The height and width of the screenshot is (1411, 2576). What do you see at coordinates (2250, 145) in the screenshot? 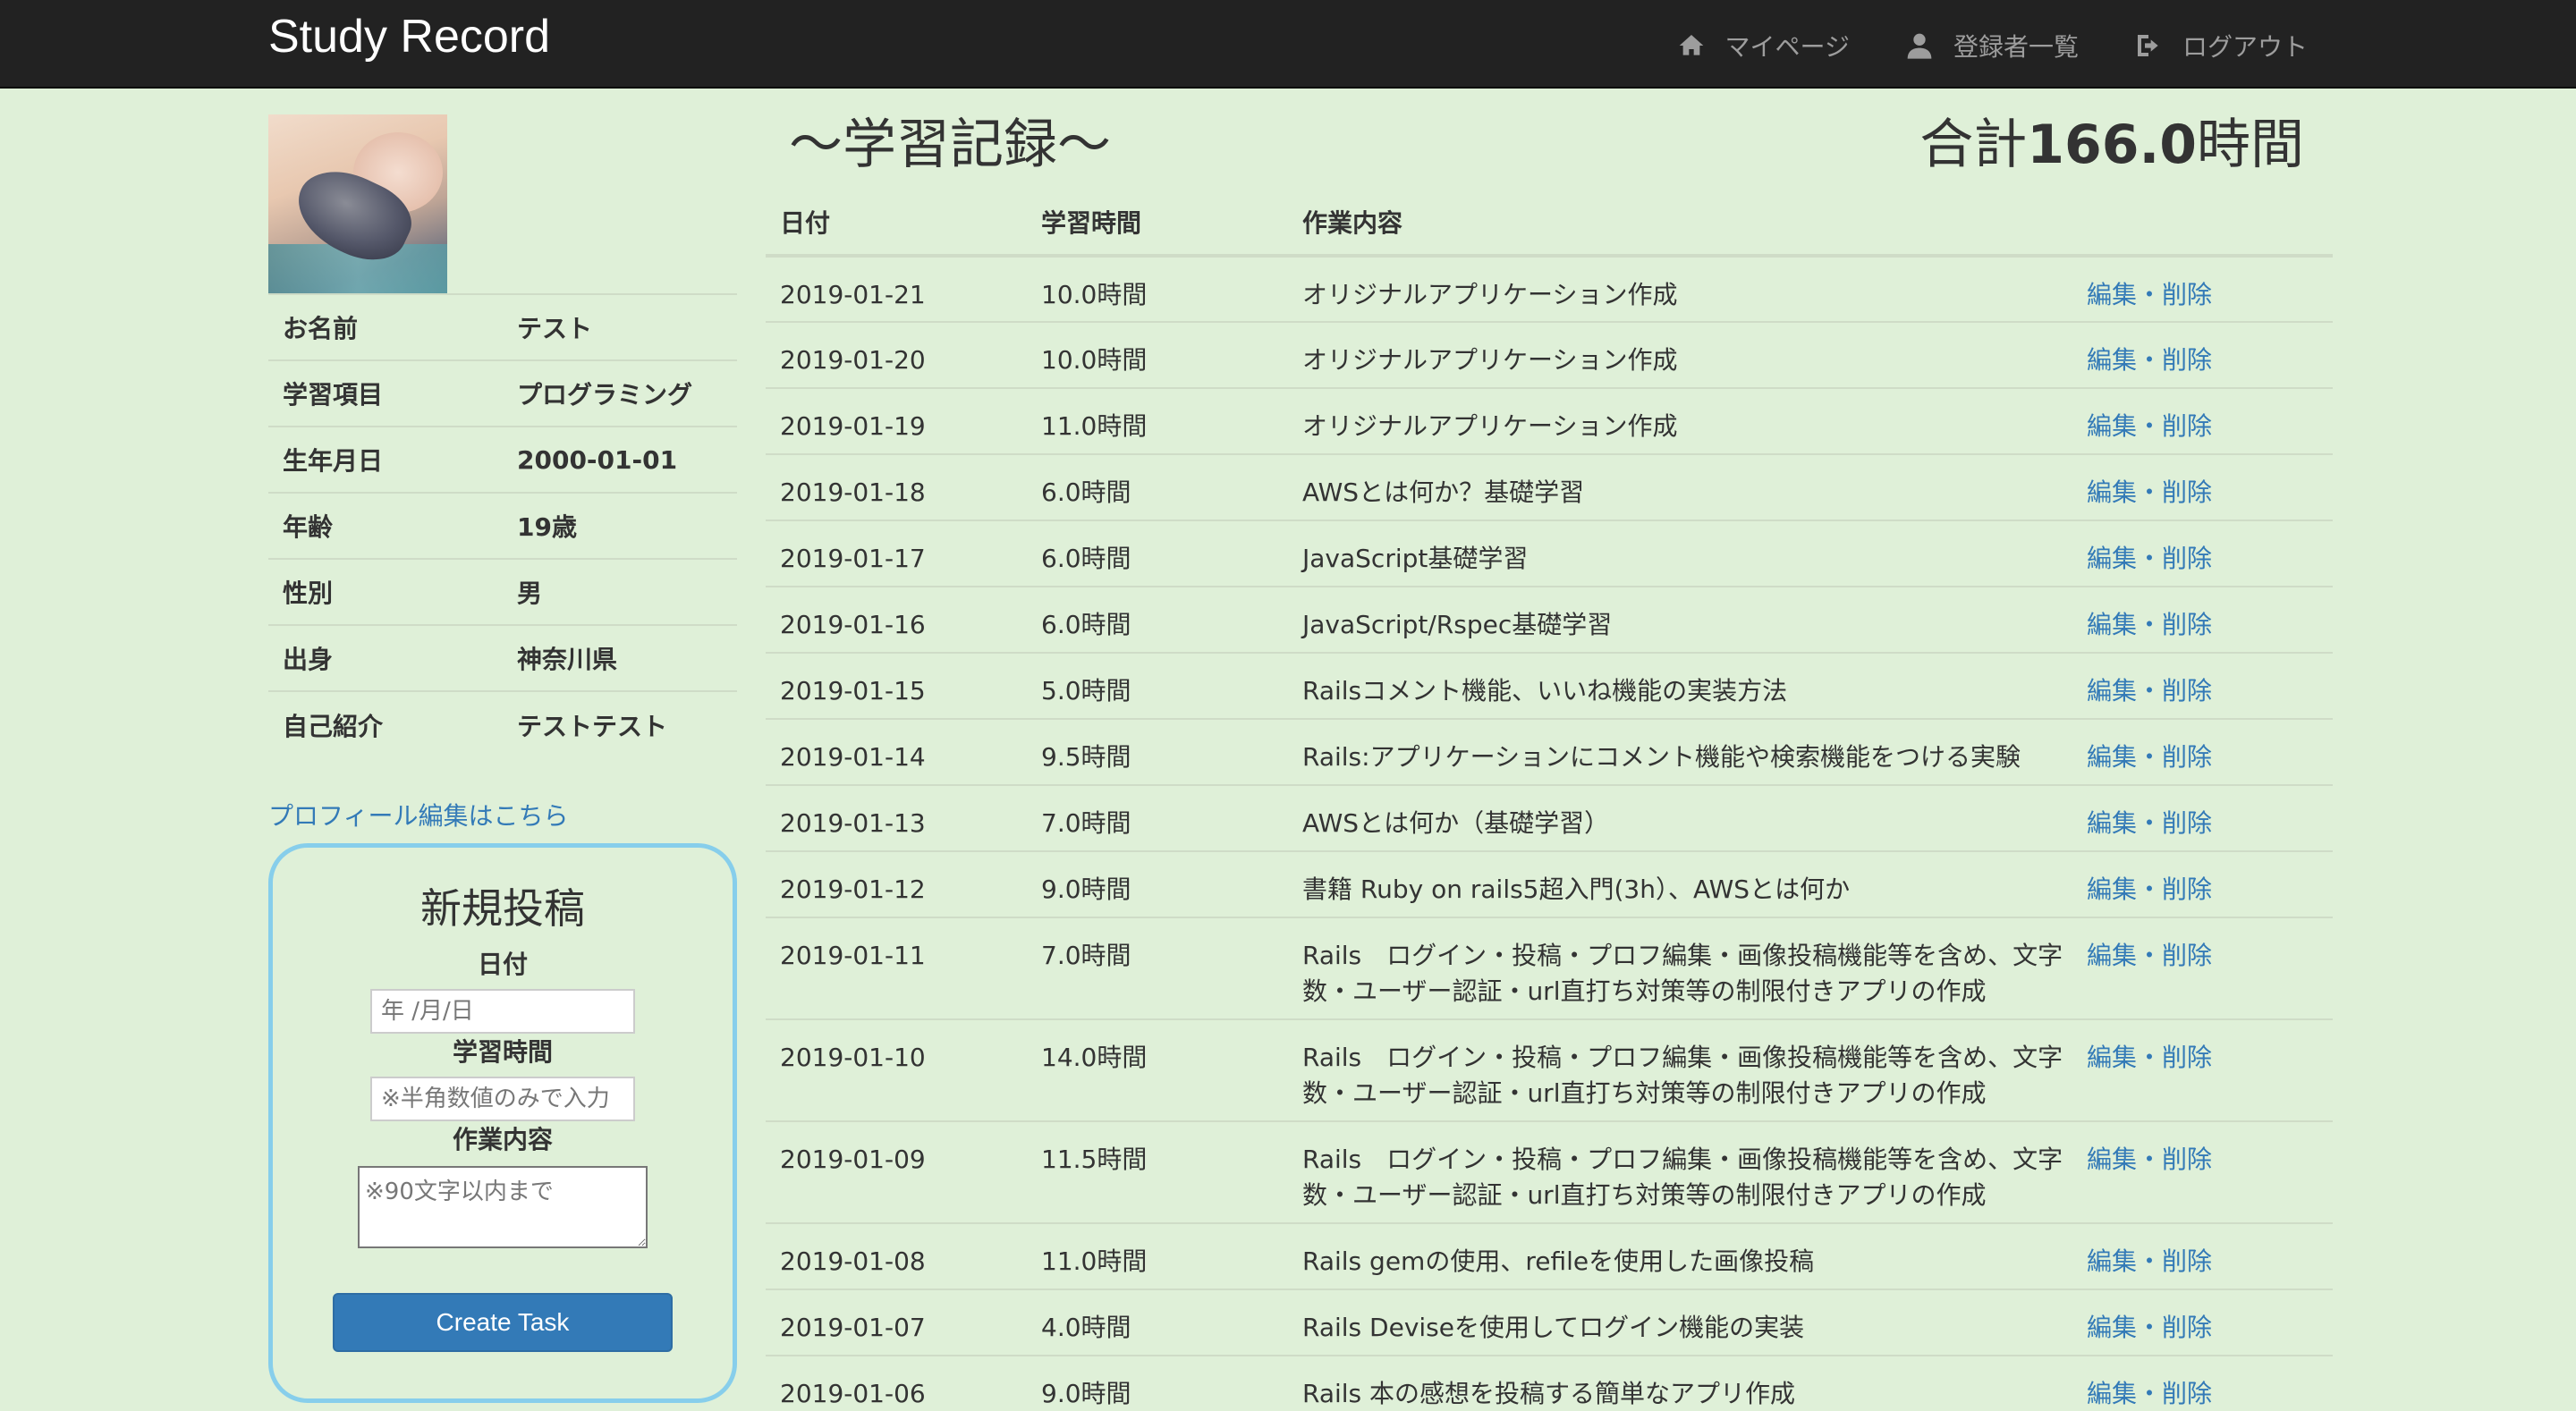
I see `total-suffix: 時間` at bounding box center [2250, 145].